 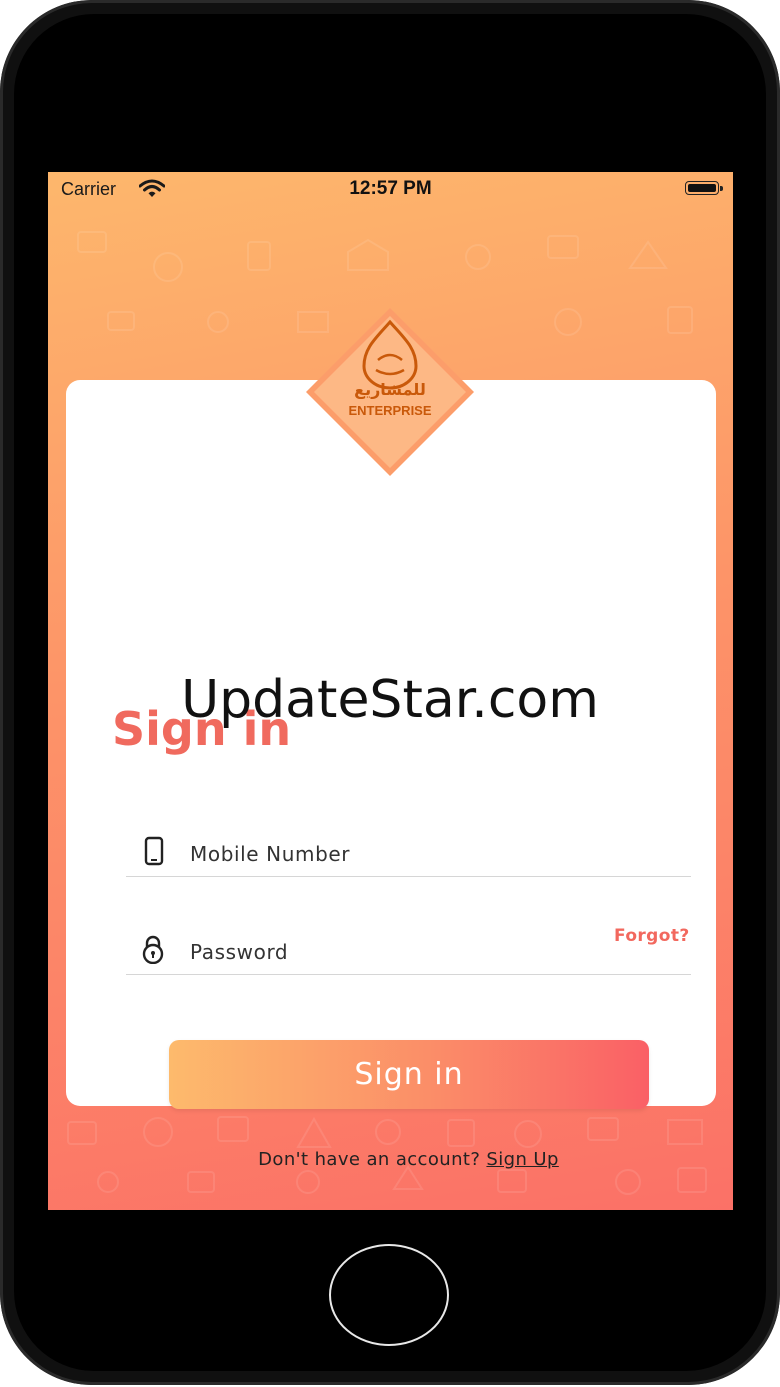 I want to click on logo-arabic: للمشاريع, so click(x=390, y=389).